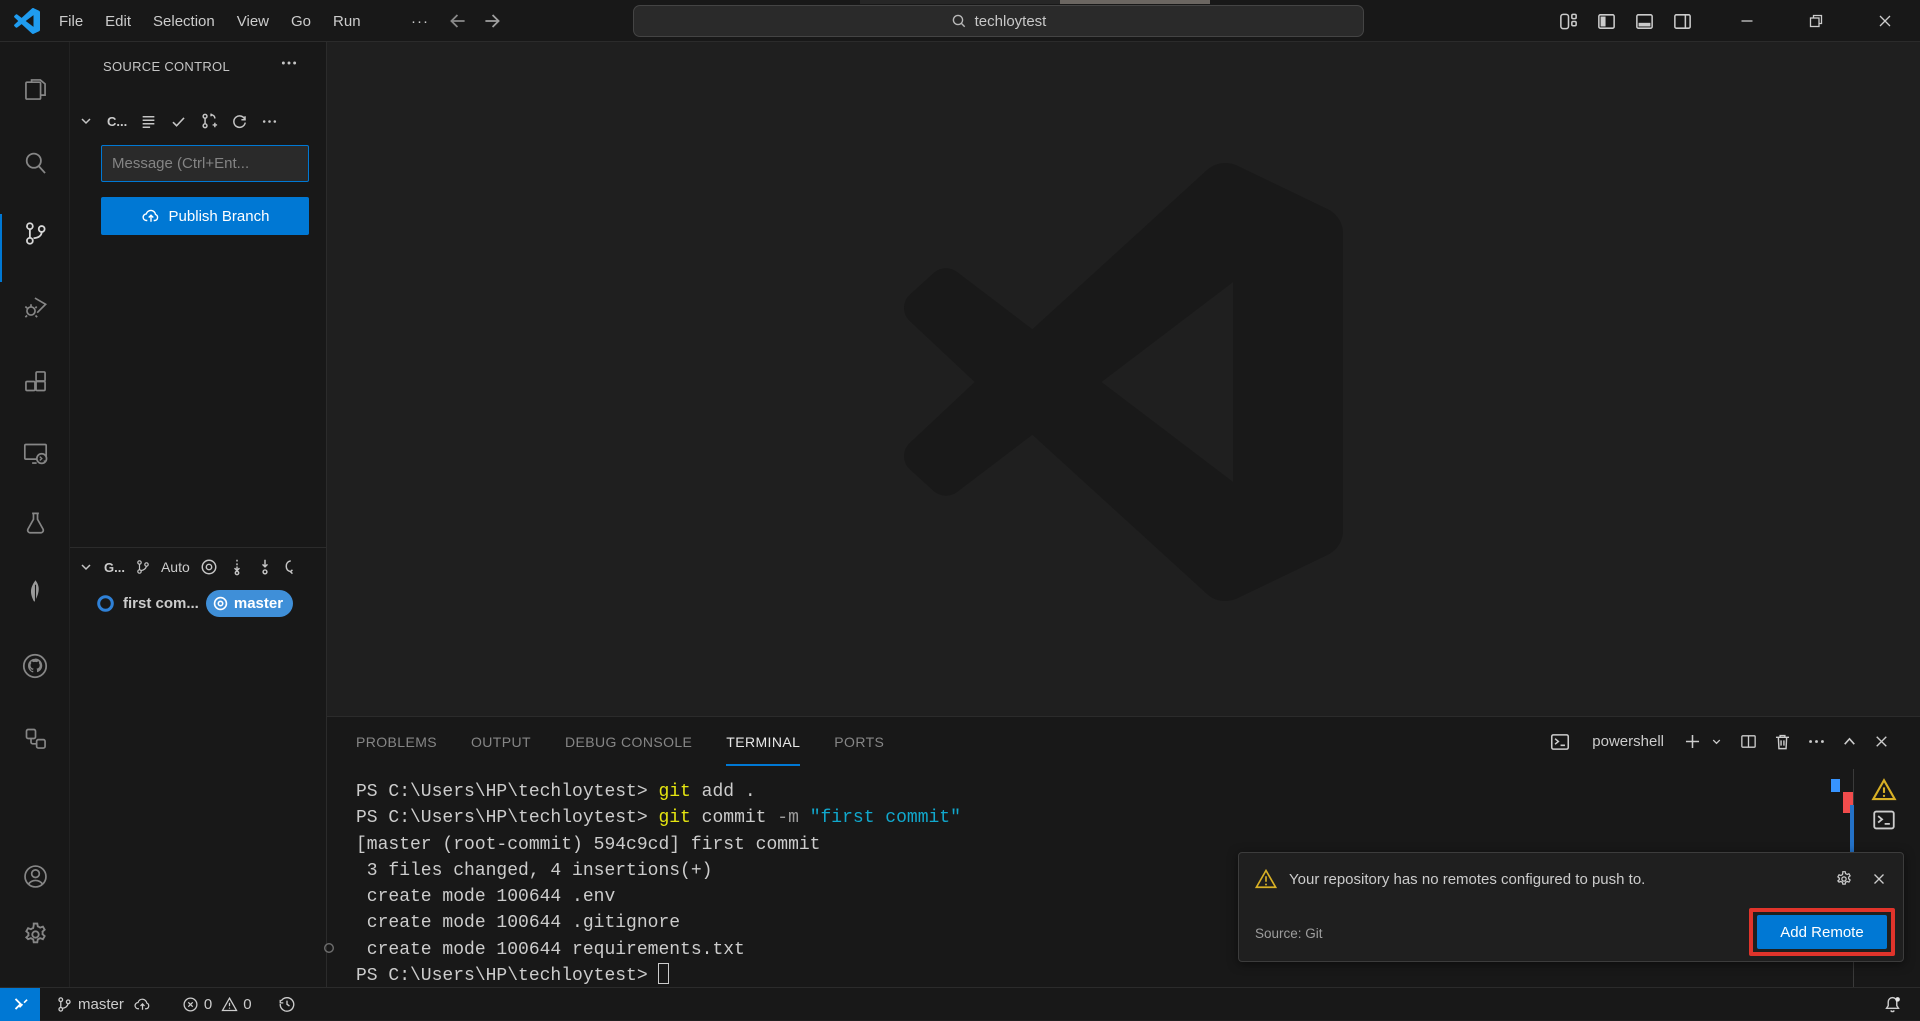  What do you see at coordinates (27, 21) in the screenshot?
I see `vscode-logo-icon` at bounding box center [27, 21].